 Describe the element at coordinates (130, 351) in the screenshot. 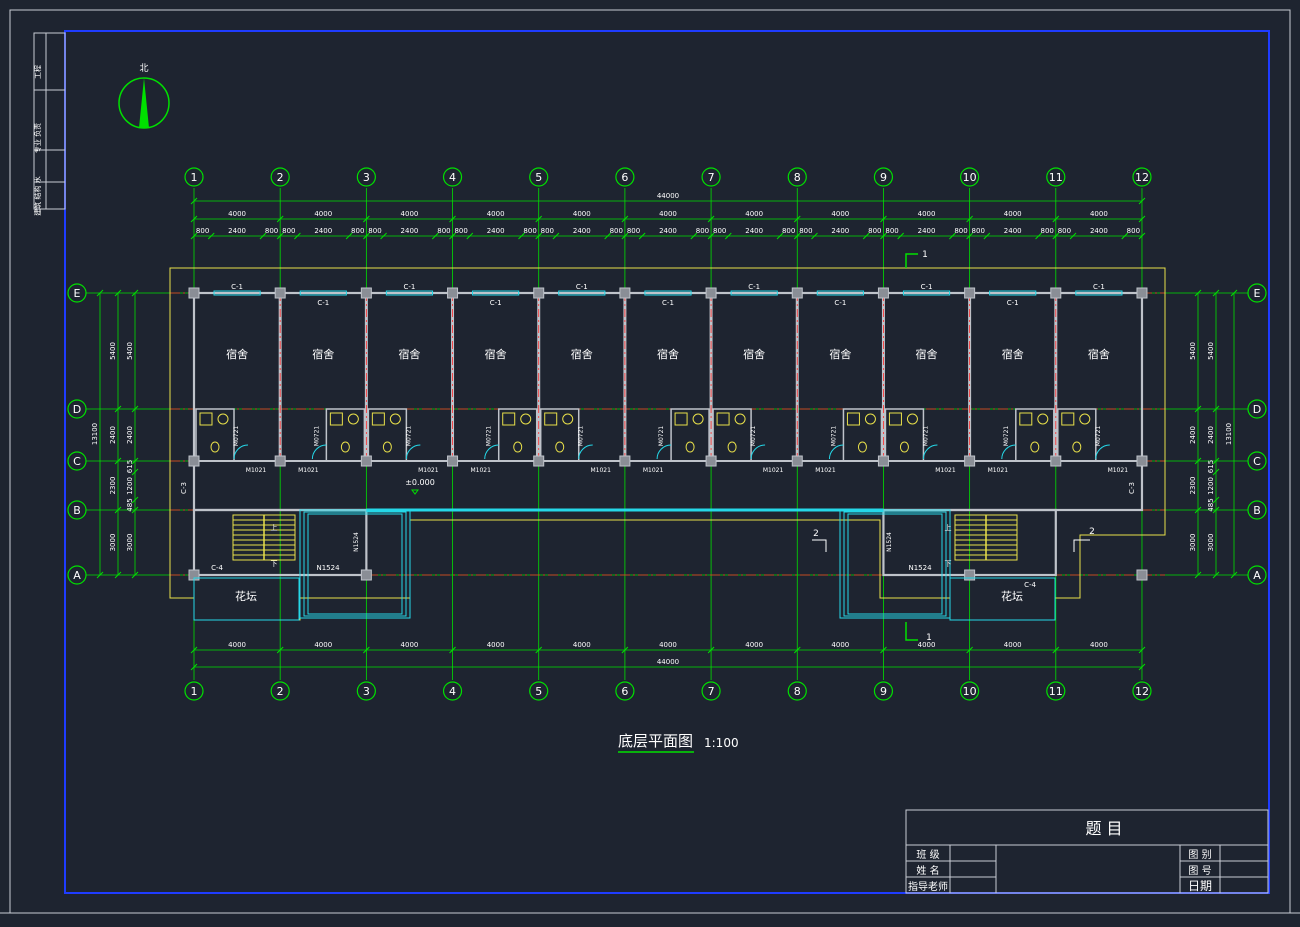

I see `dim-left-inner-text: 5400` at that location.